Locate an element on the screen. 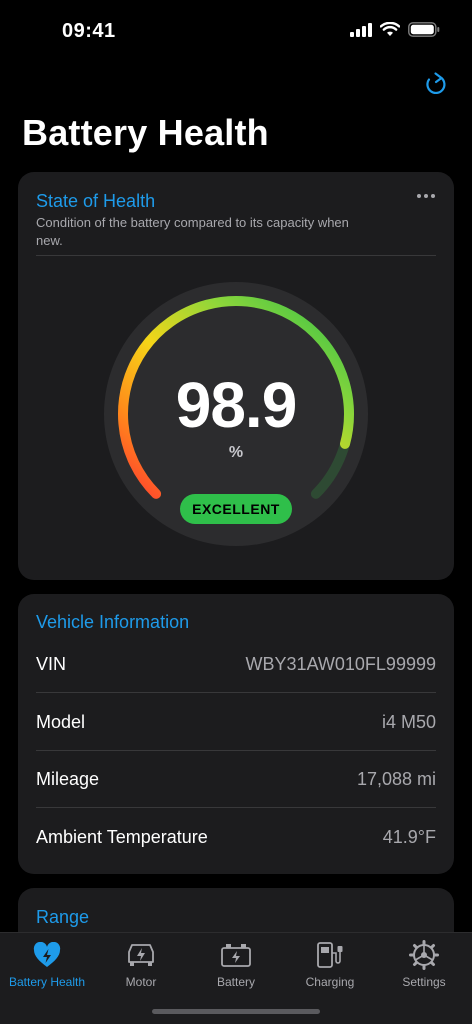 This screenshot has height=1024, width=472. divider is located at coordinates (236, 255).